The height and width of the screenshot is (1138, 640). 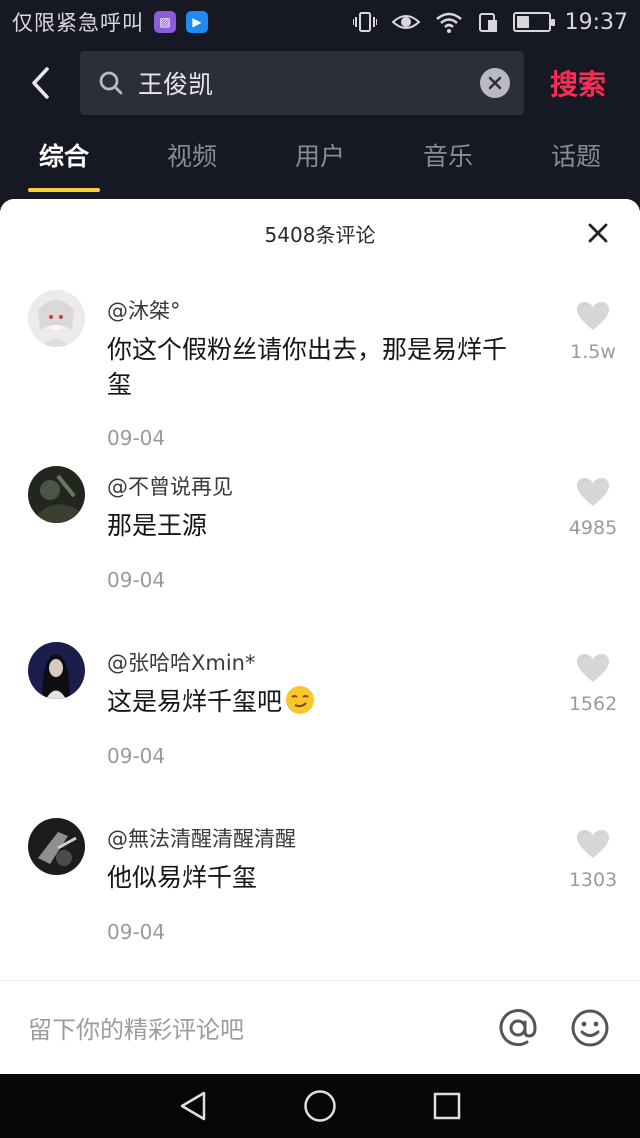 I want to click on mention-button, so click(x=518, y=1028).